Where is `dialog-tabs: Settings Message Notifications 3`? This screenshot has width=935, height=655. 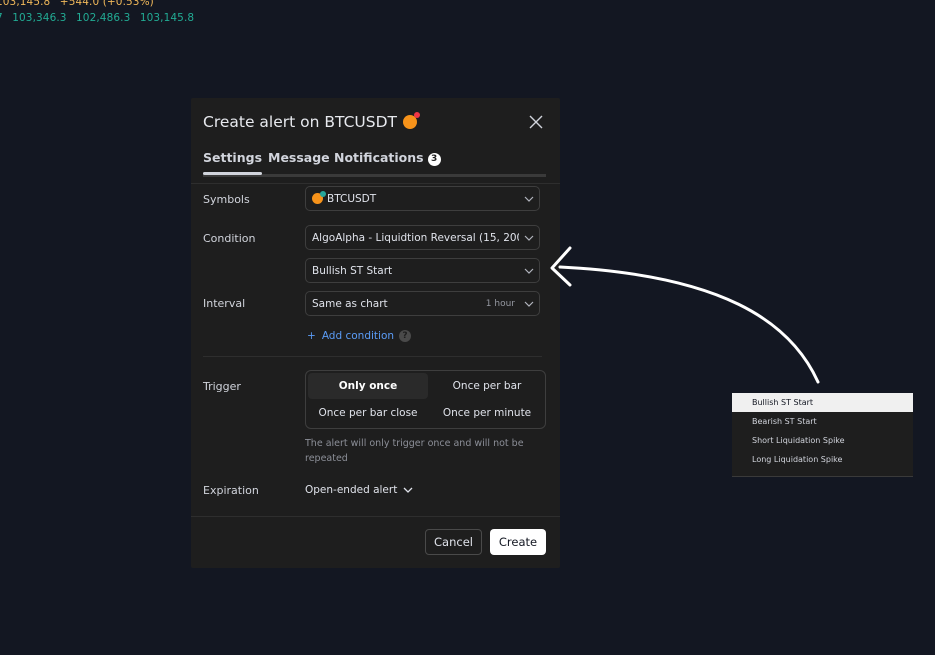
dialog-tabs: Settings Message Notifications 3 is located at coordinates (374, 163).